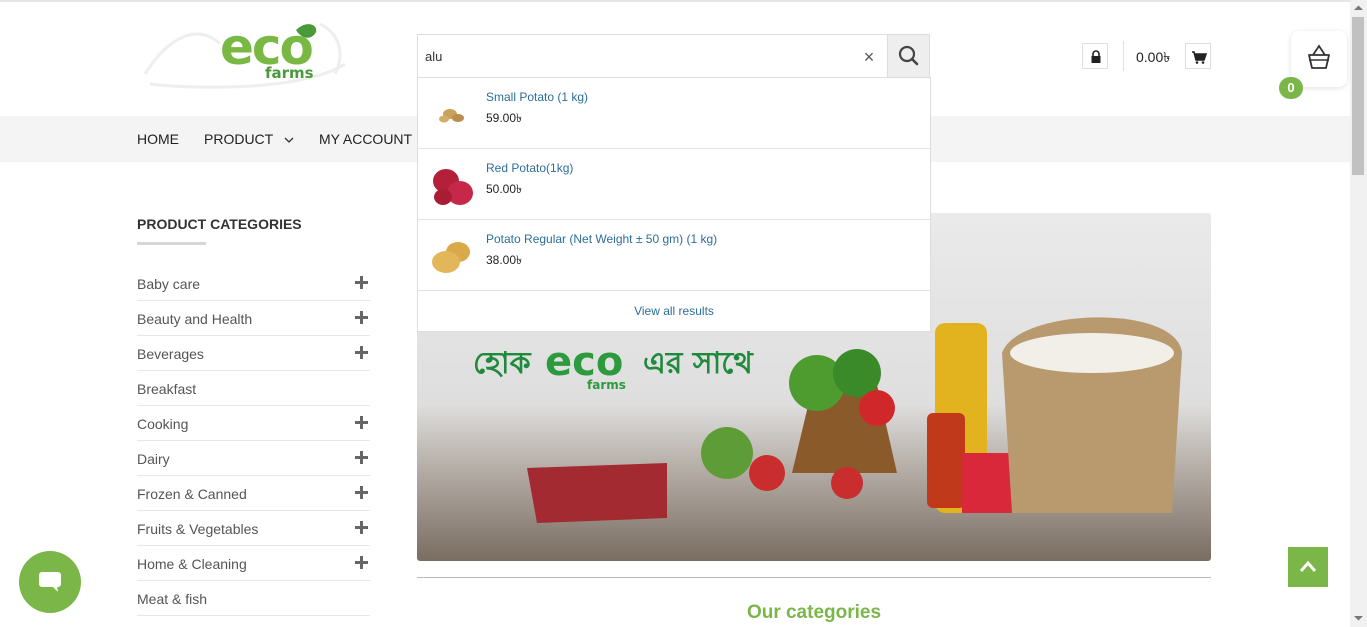 The width and height of the screenshot is (1367, 627). I want to click on product-price: 38.00৳, so click(504, 260).